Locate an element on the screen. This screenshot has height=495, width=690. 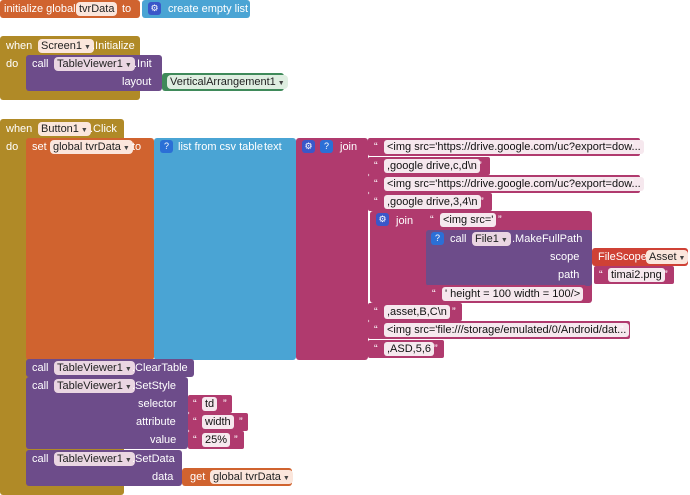
string-value: ,google drive,3,4\n is located at coordinates (432, 202).